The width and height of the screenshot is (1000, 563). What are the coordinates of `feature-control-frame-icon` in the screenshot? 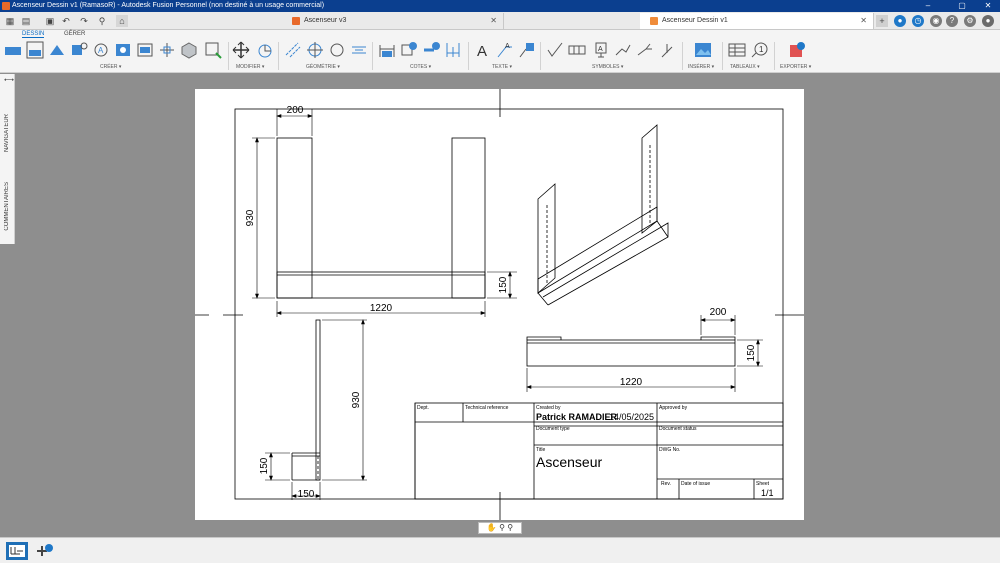 It's located at (577, 50).